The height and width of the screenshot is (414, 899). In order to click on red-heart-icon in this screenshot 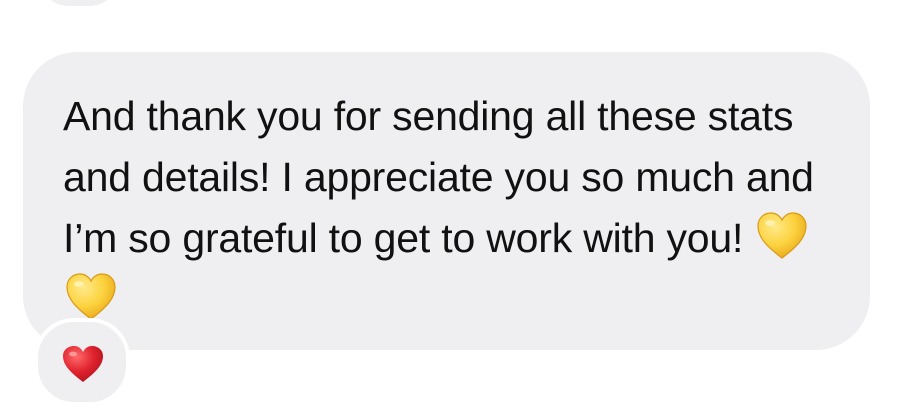, I will do `click(83, 364)`.